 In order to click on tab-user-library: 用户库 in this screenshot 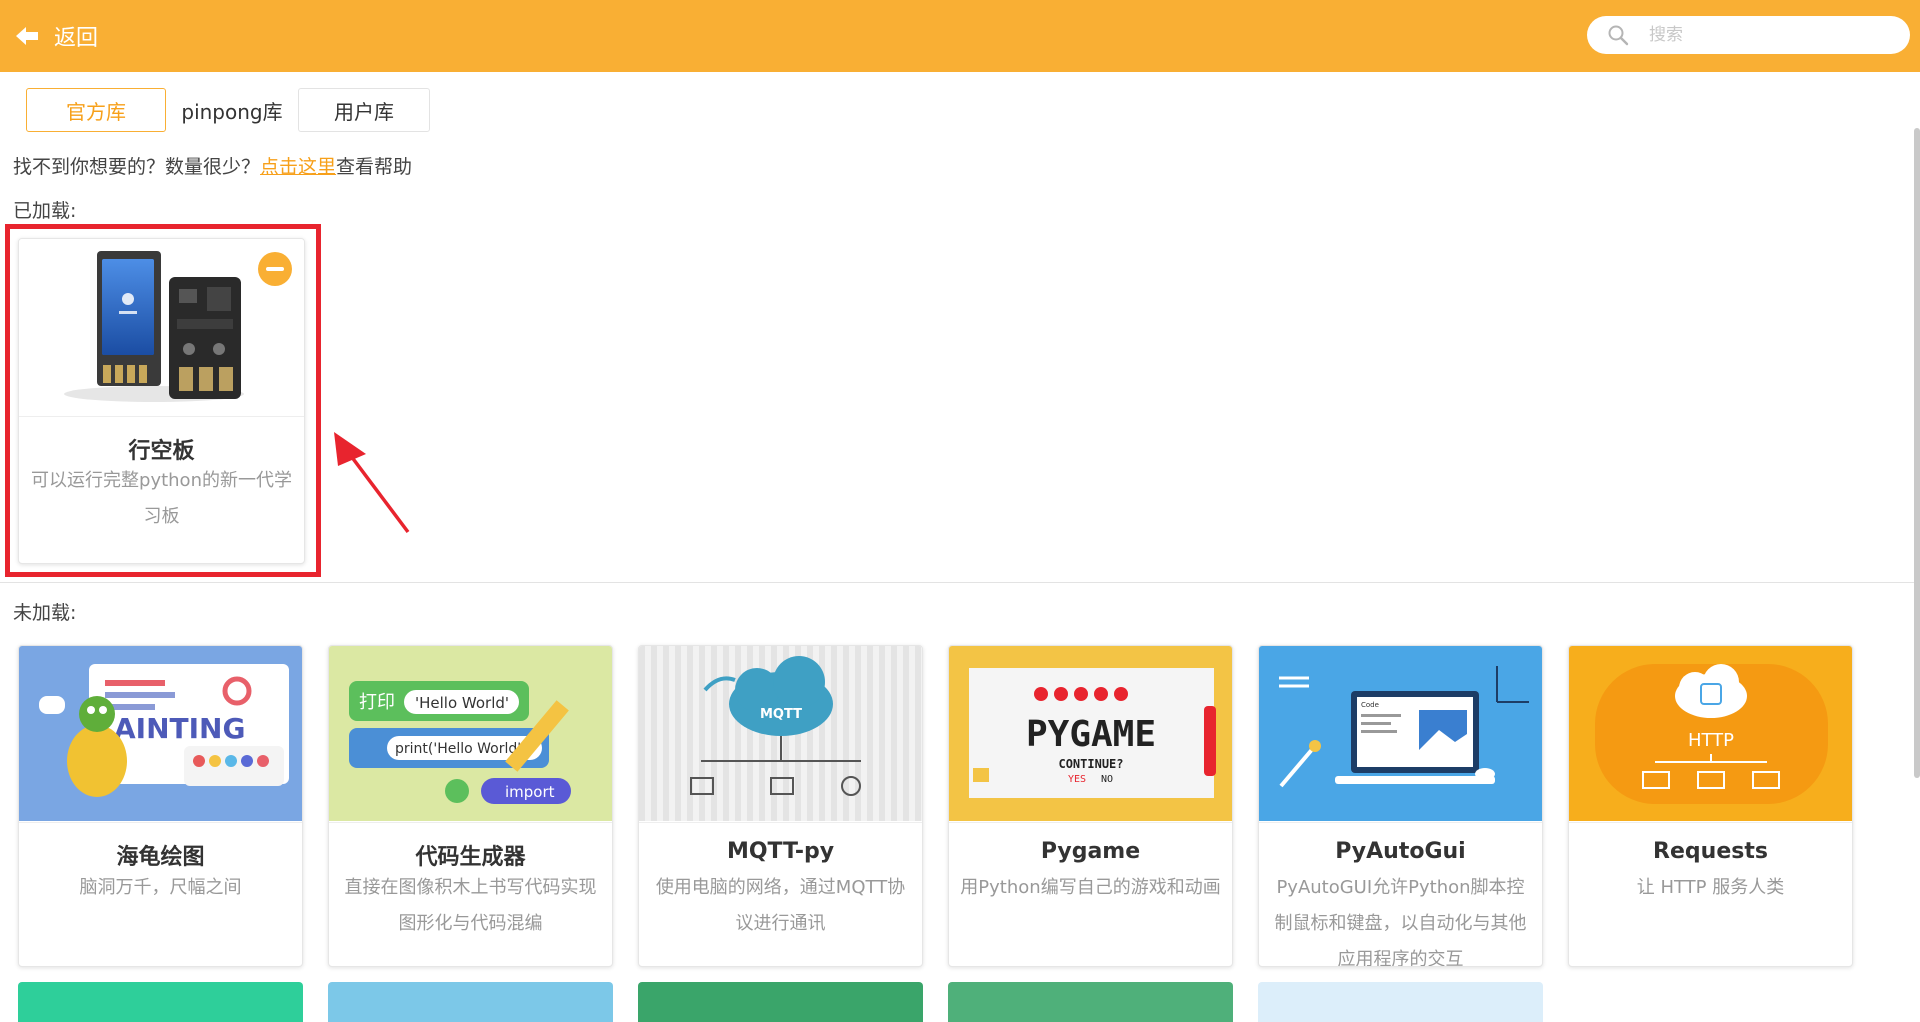, I will do `click(364, 110)`.